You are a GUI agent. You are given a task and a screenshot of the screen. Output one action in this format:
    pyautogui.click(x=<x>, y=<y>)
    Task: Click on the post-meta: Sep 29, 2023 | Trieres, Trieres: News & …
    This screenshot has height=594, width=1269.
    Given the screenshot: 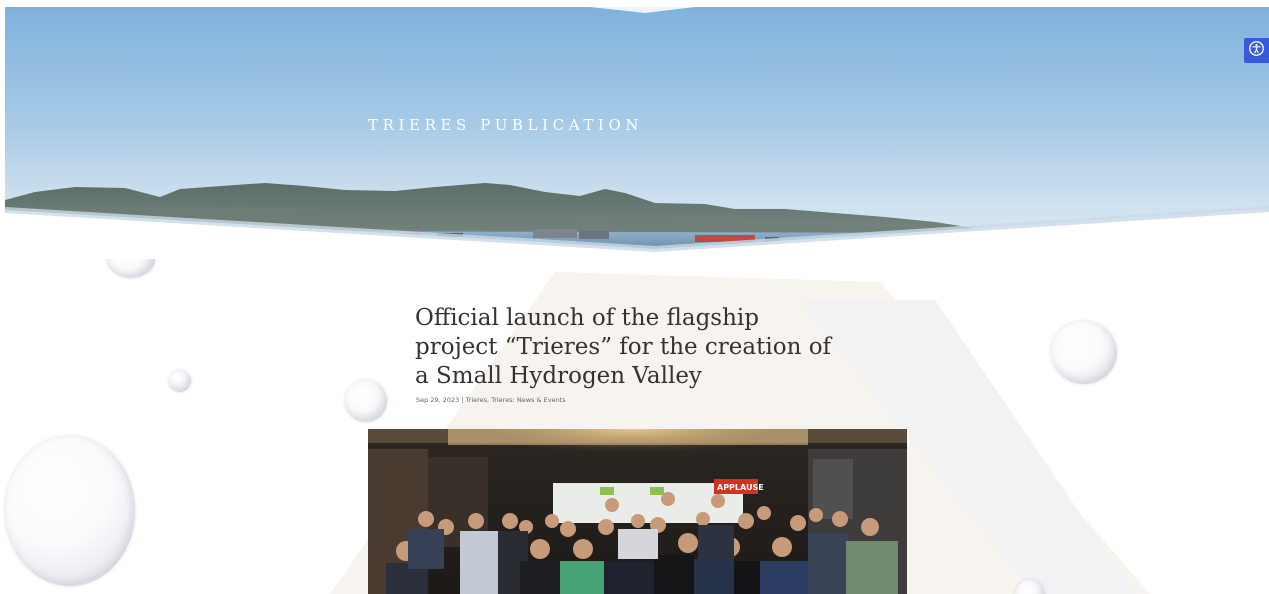 What is the action you would take?
    pyautogui.click(x=491, y=400)
    